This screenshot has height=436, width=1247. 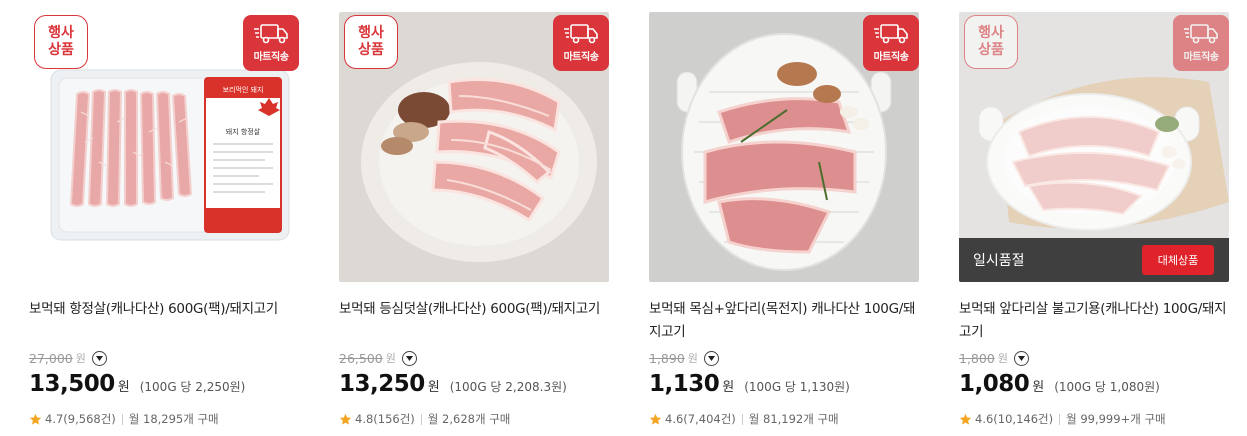 What do you see at coordinates (192, 387) in the screenshot?
I see `unit-price: (100G 당 2,250원)` at bounding box center [192, 387].